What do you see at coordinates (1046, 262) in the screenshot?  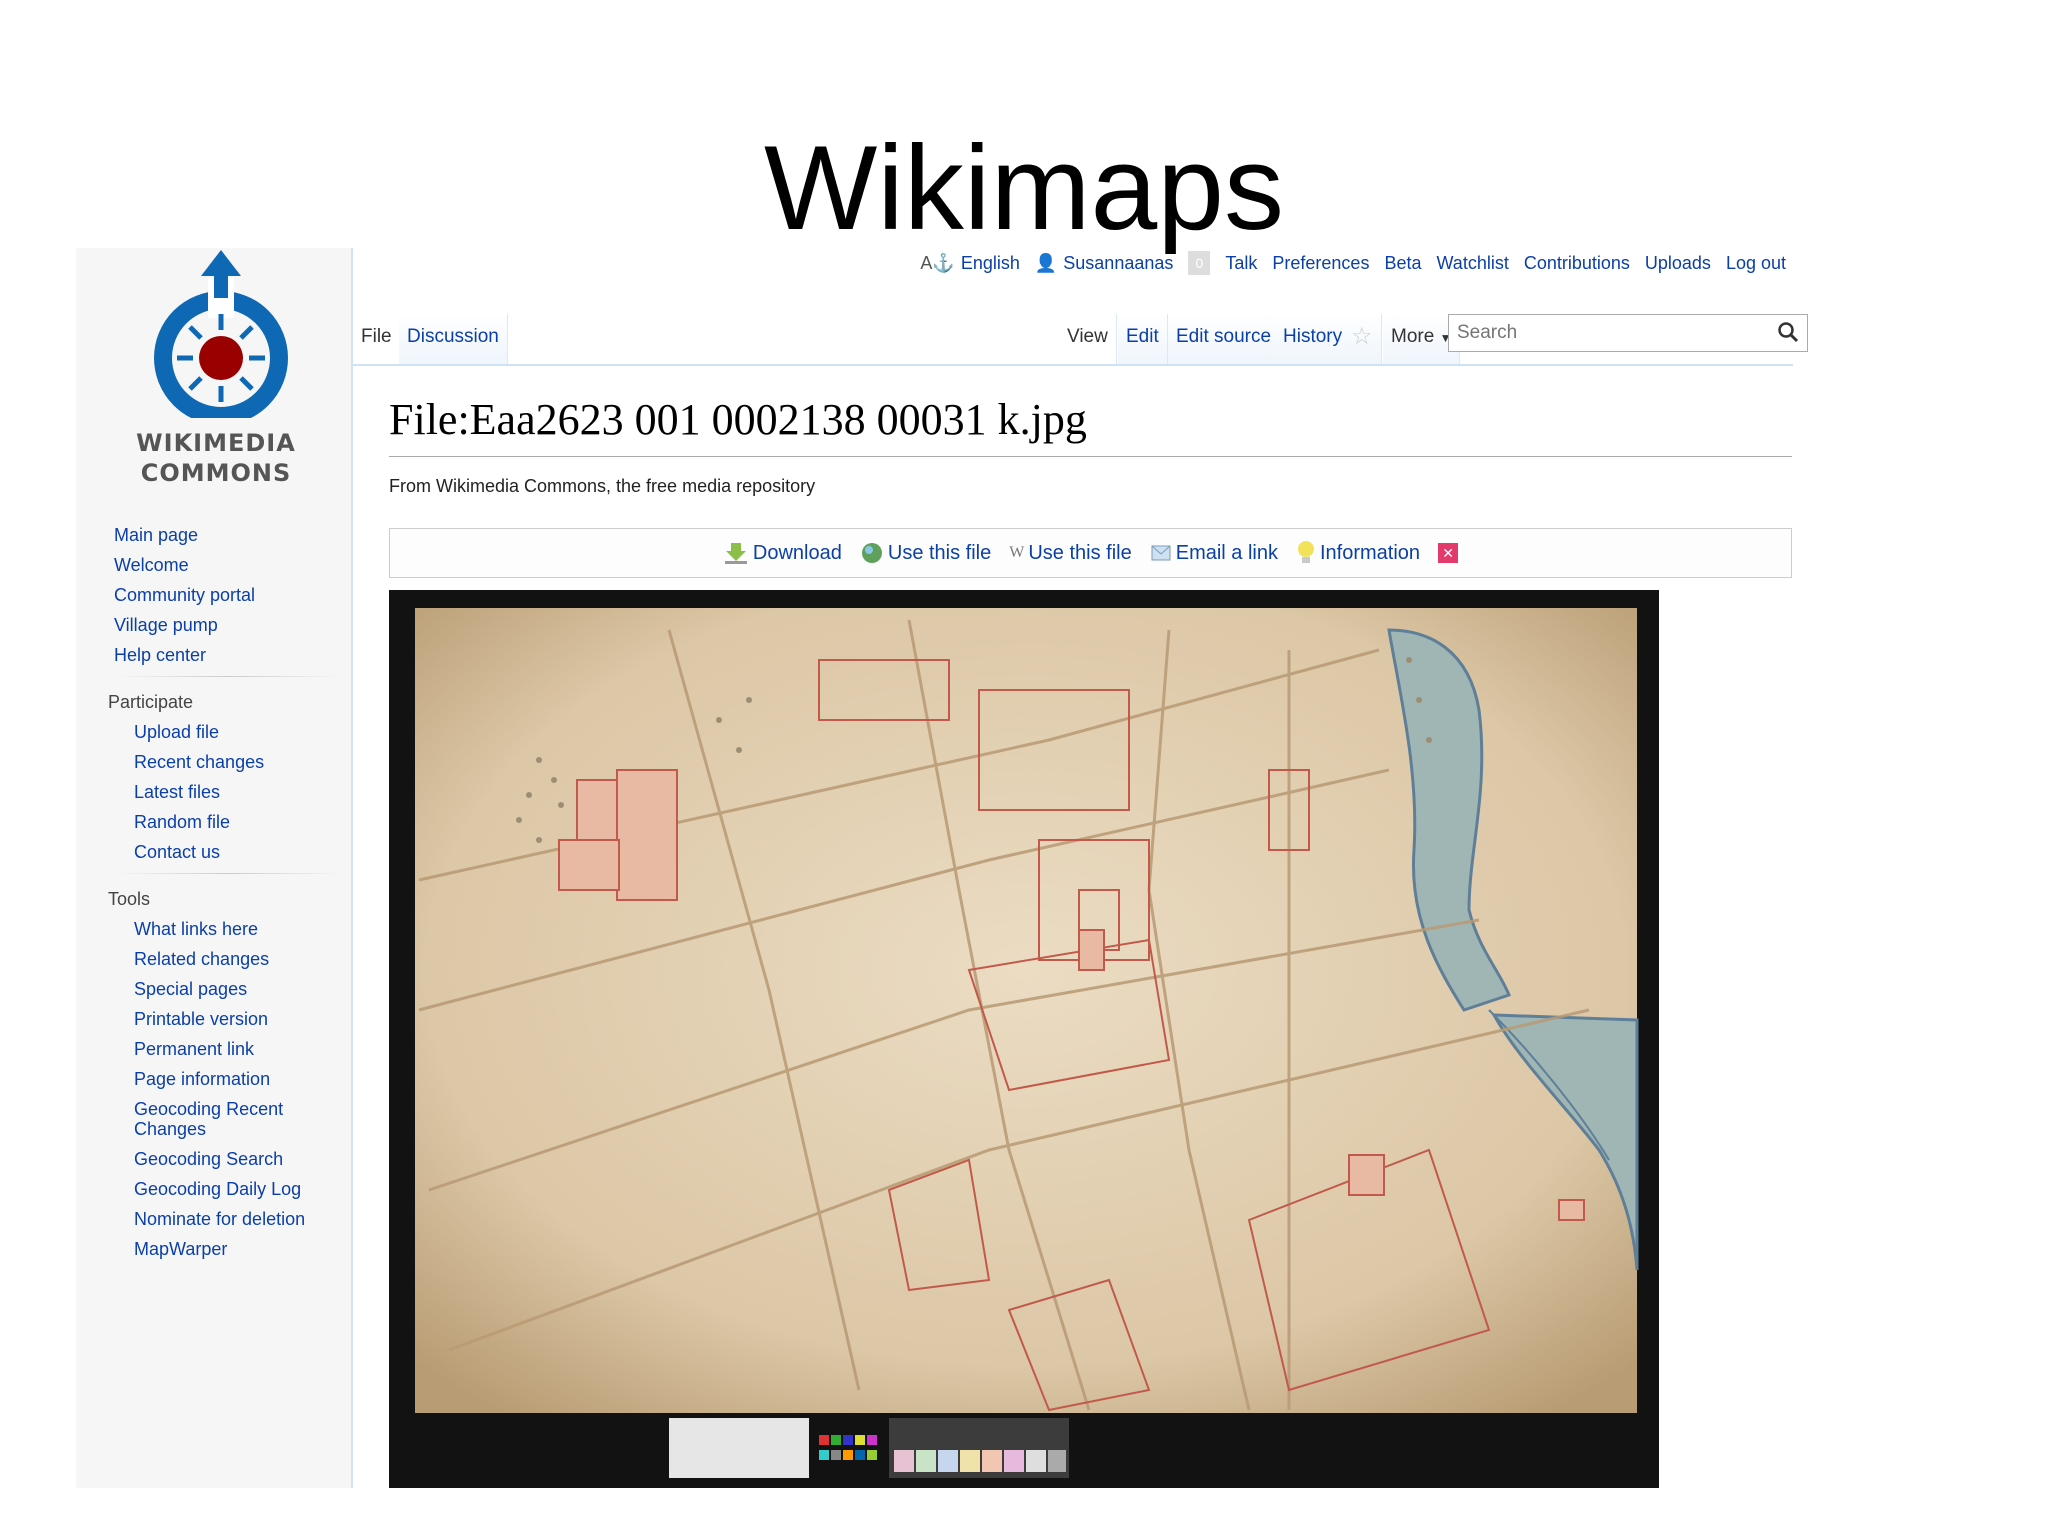 I see `user-icon: 👤` at bounding box center [1046, 262].